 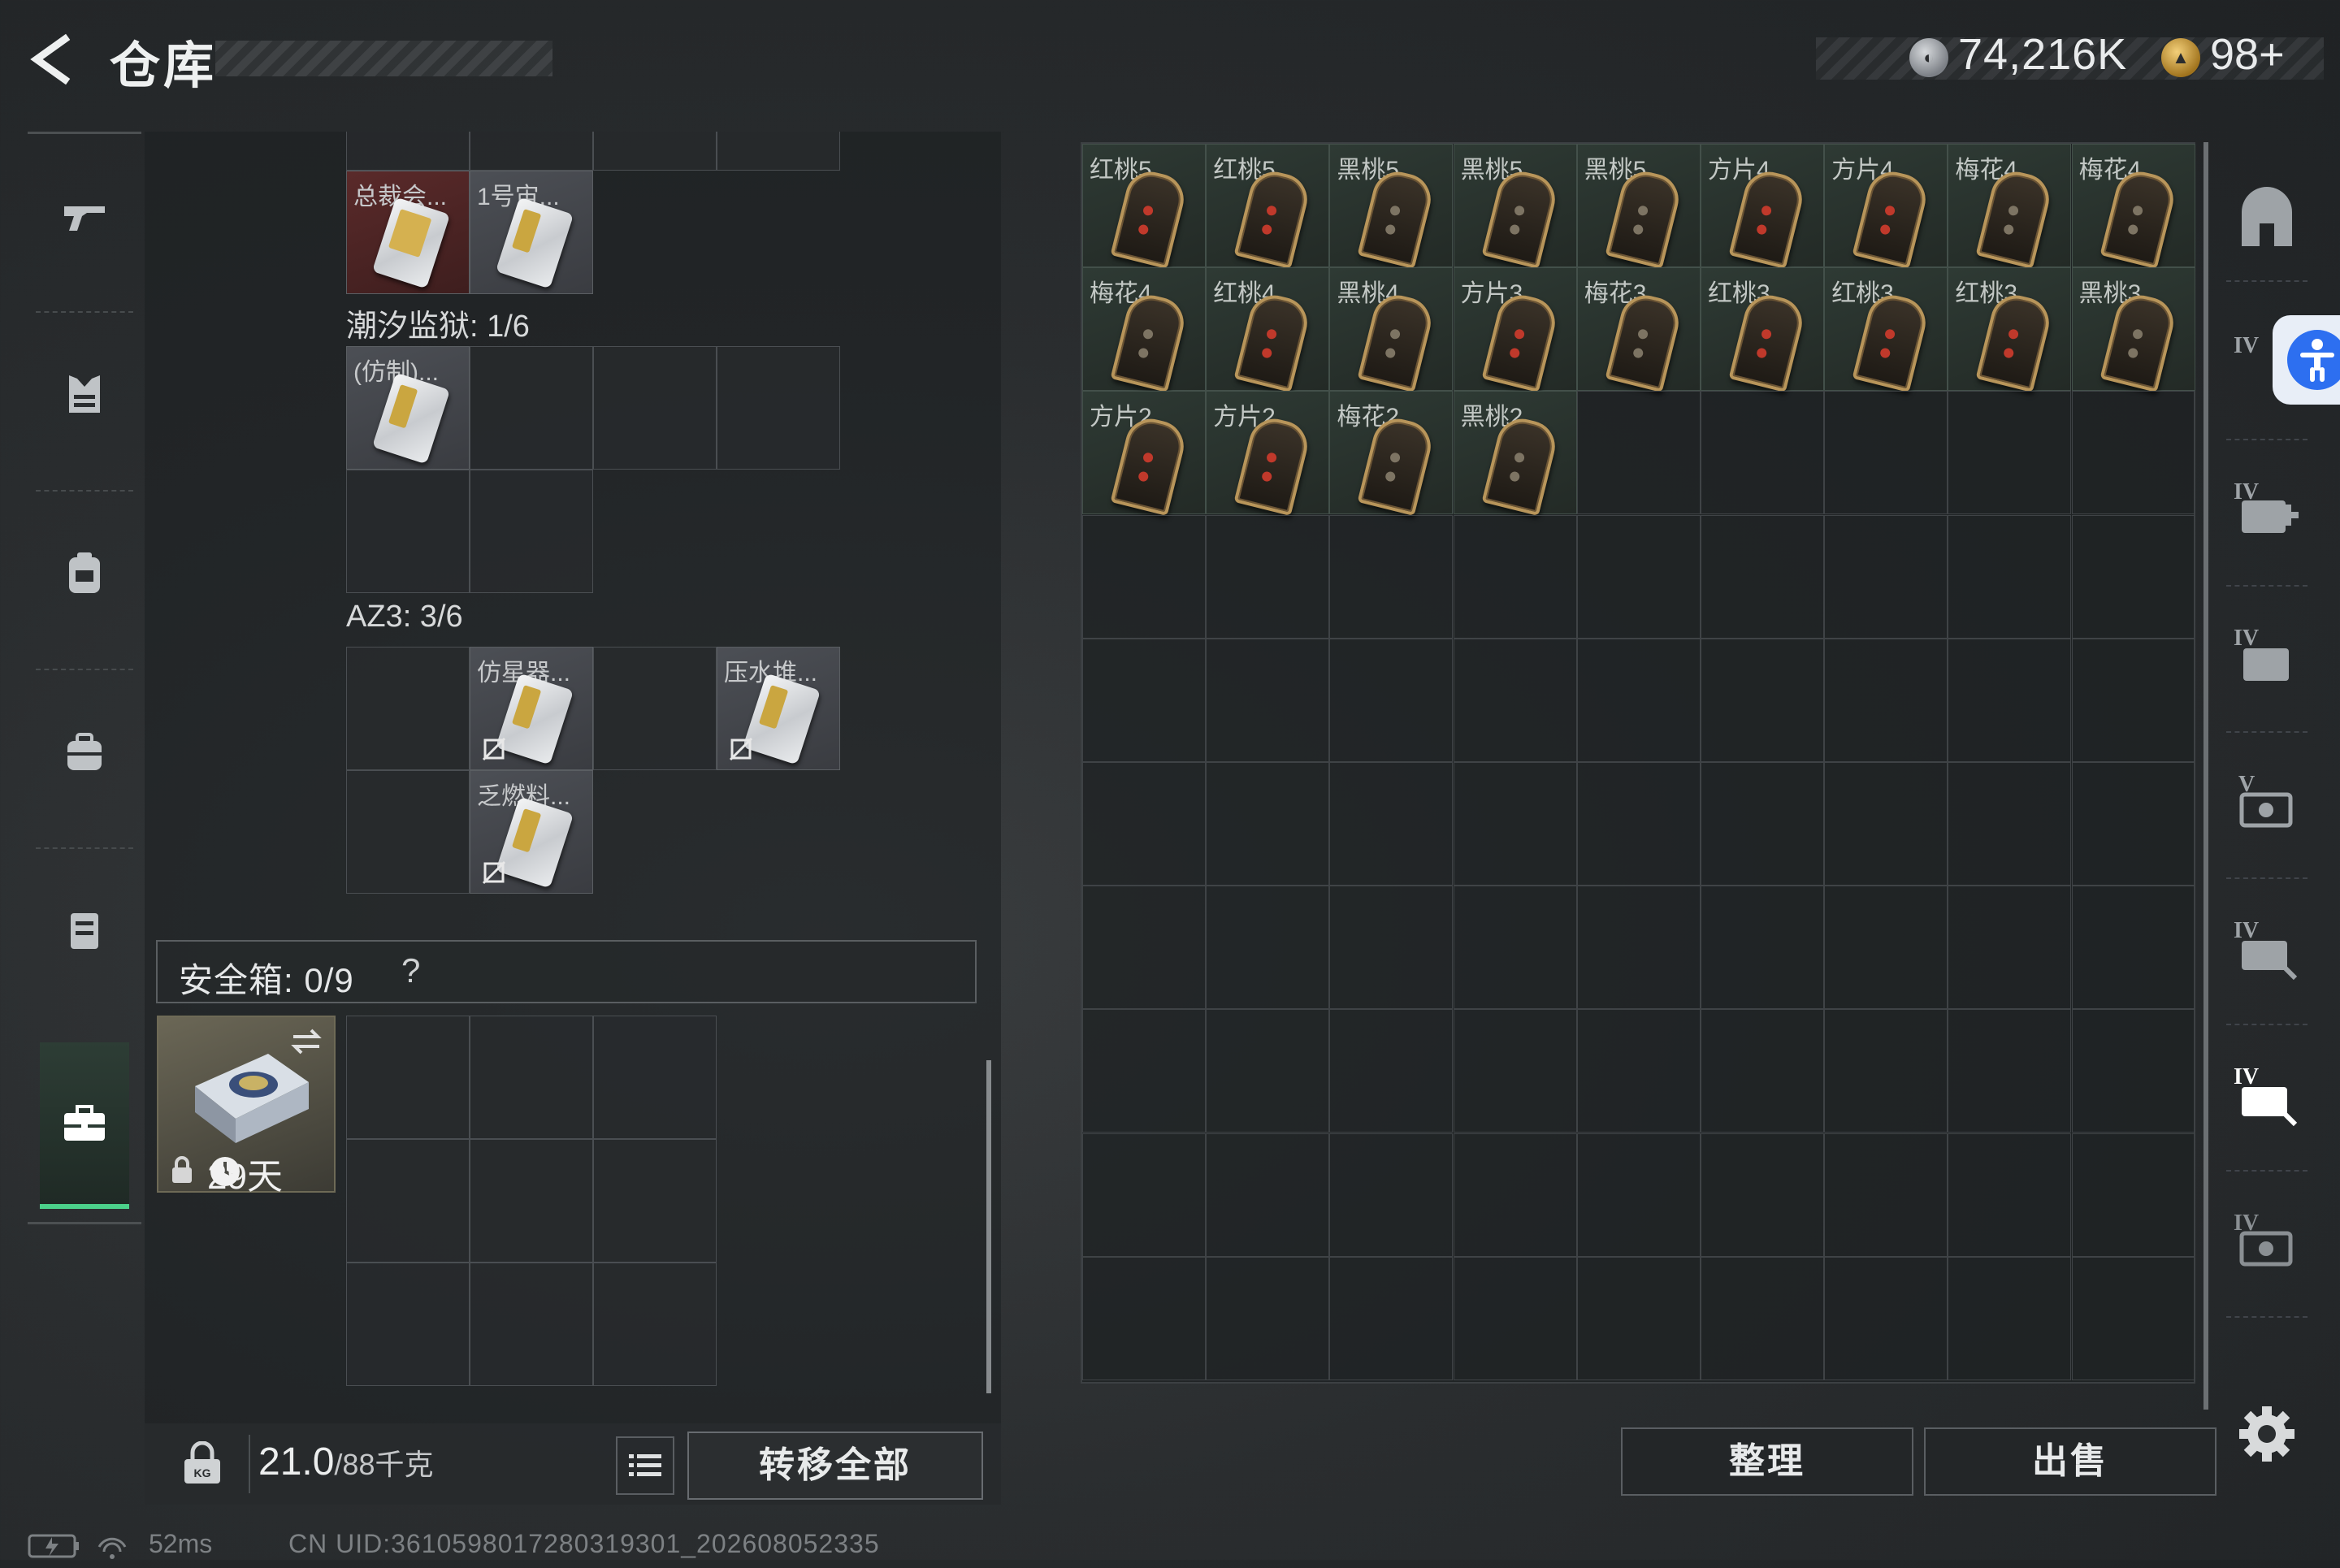 What do you see at coordinates (2267, 507) in the screenshot?
I see `tab-storage-add: IV` at bounding box center [2267, 507].